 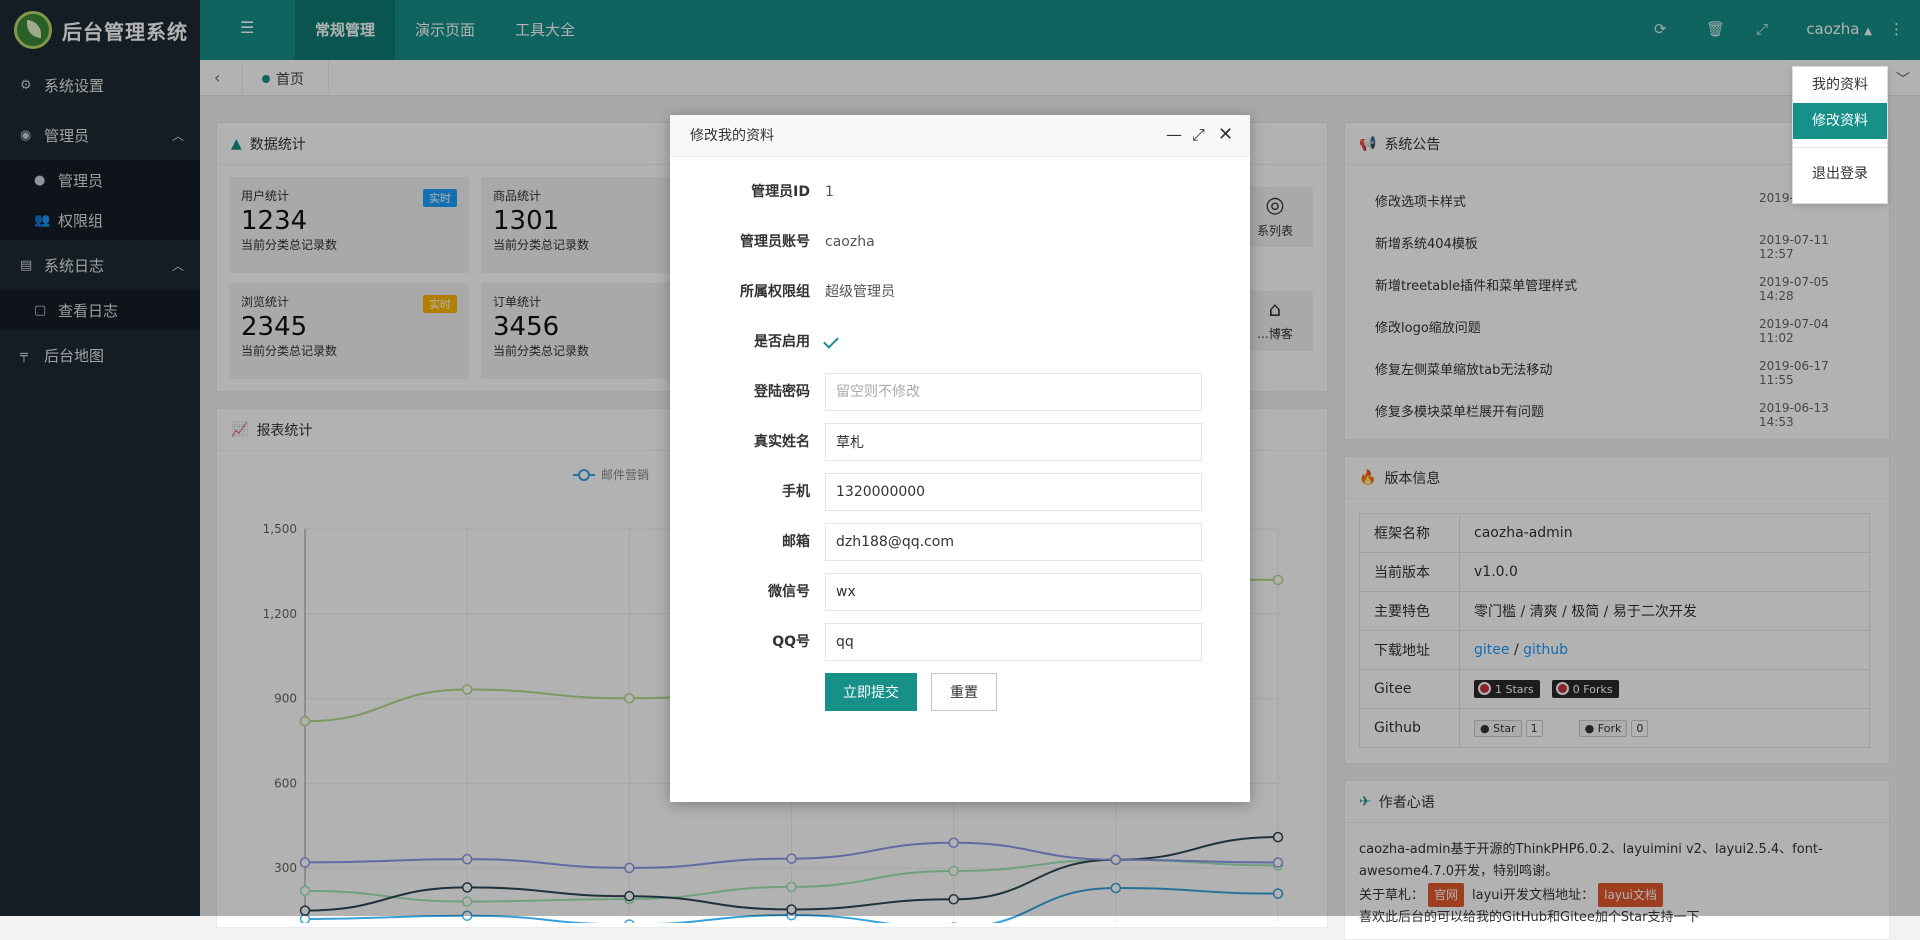 What do you see at coordinates (1013, 492) in the screenshot?
I see `phone-input` at bounding box center [1013, 492].